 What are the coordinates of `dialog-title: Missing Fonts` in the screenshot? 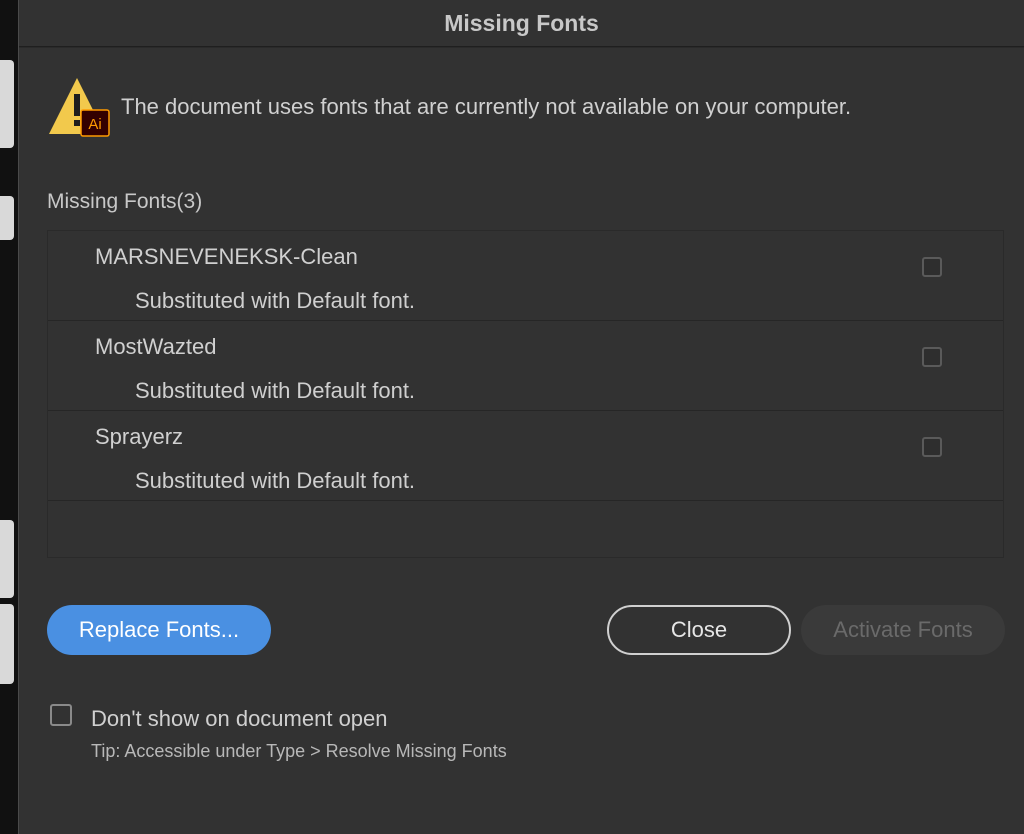 It's located at (521, 23).